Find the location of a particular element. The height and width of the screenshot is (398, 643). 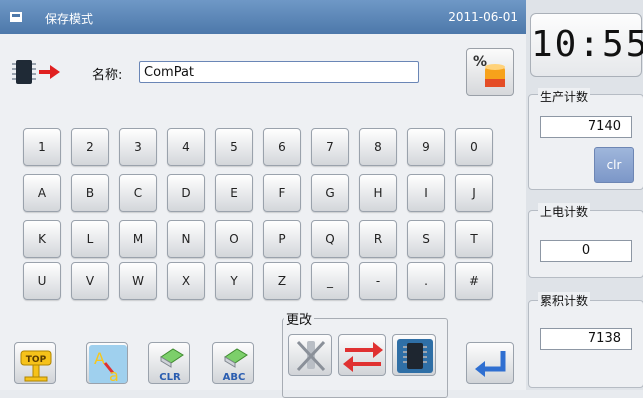

key-i: I is located at coordinates (426, 193).